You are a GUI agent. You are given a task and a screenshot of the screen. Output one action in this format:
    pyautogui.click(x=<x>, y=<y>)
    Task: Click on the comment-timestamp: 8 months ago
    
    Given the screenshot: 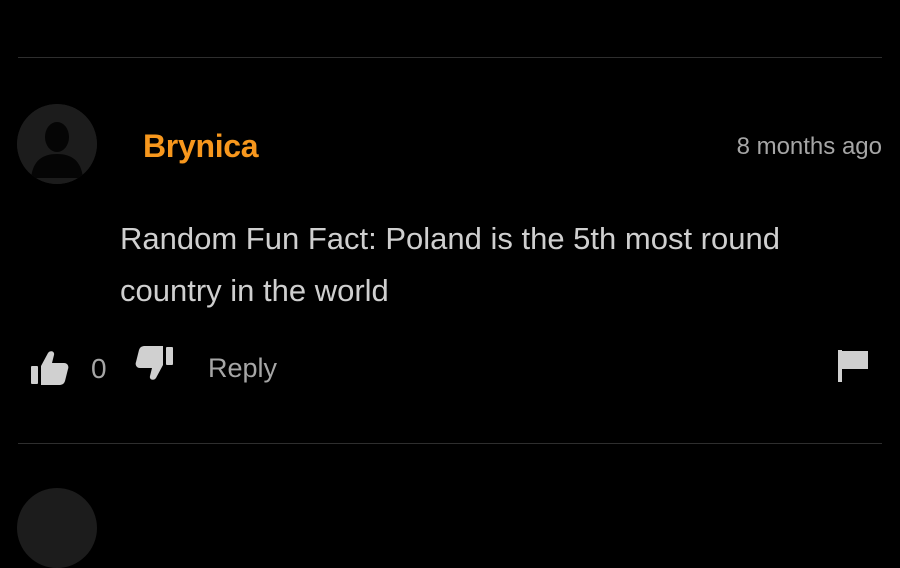 What is the action you would take?
    pyautogui.click(x=809, y=146)
    